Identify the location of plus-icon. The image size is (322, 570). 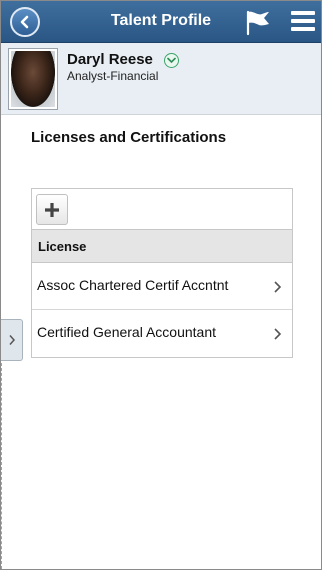
(52, 209).